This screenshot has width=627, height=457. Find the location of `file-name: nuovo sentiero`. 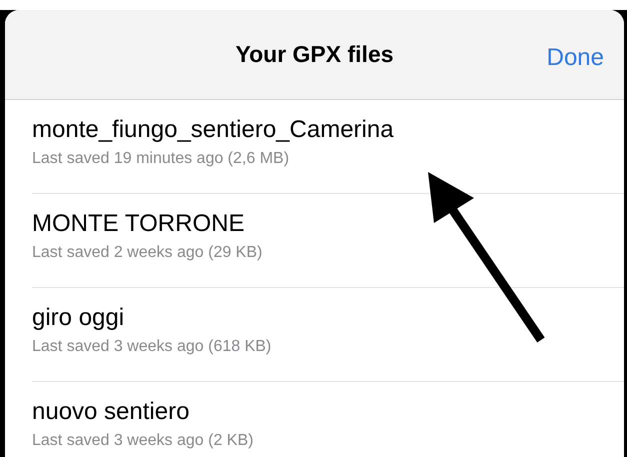

file-name: nuovo sentiero is located at coordinates (111, 412).